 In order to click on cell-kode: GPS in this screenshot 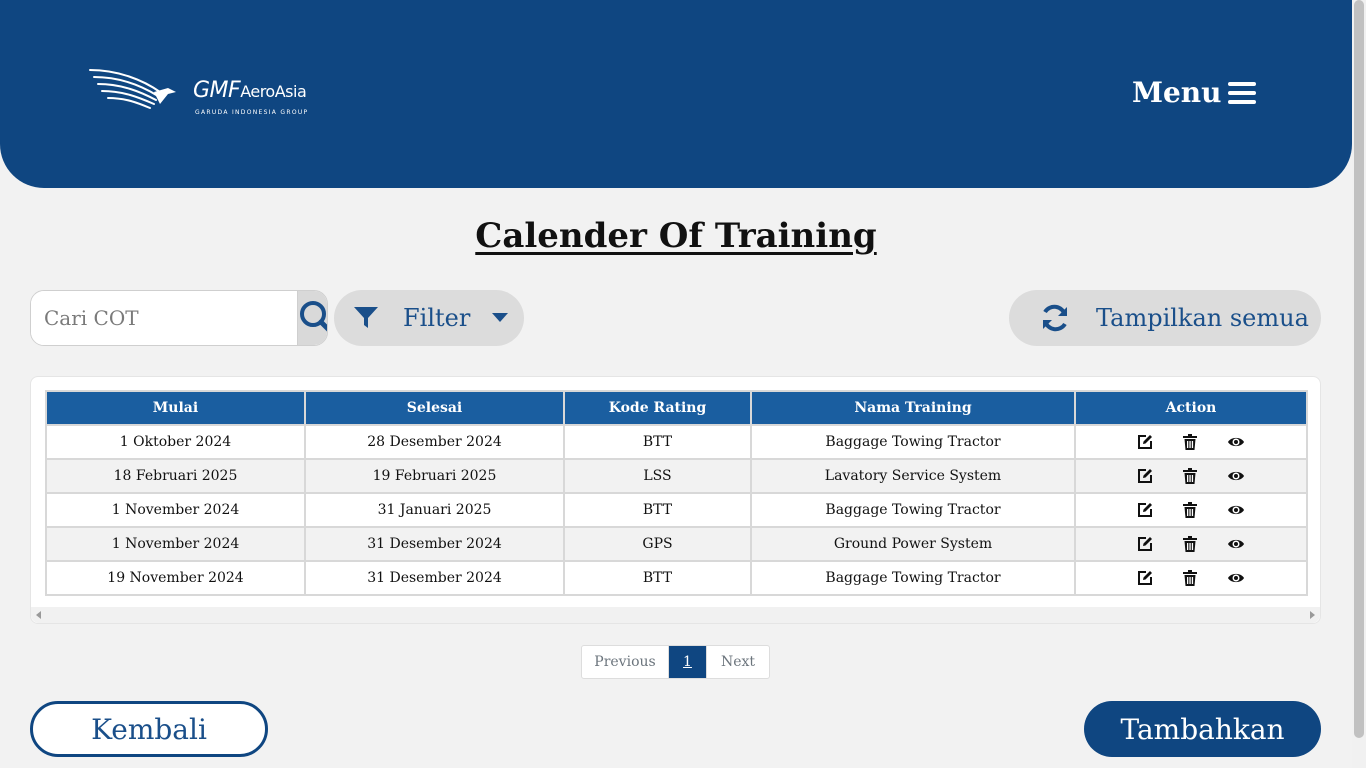, I will do `click(657, 544)`.